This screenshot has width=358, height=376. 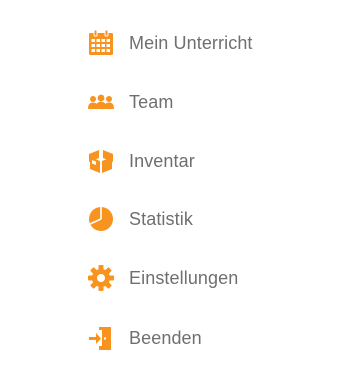 I want to click on gear-icon, so click(x=101, y=278).